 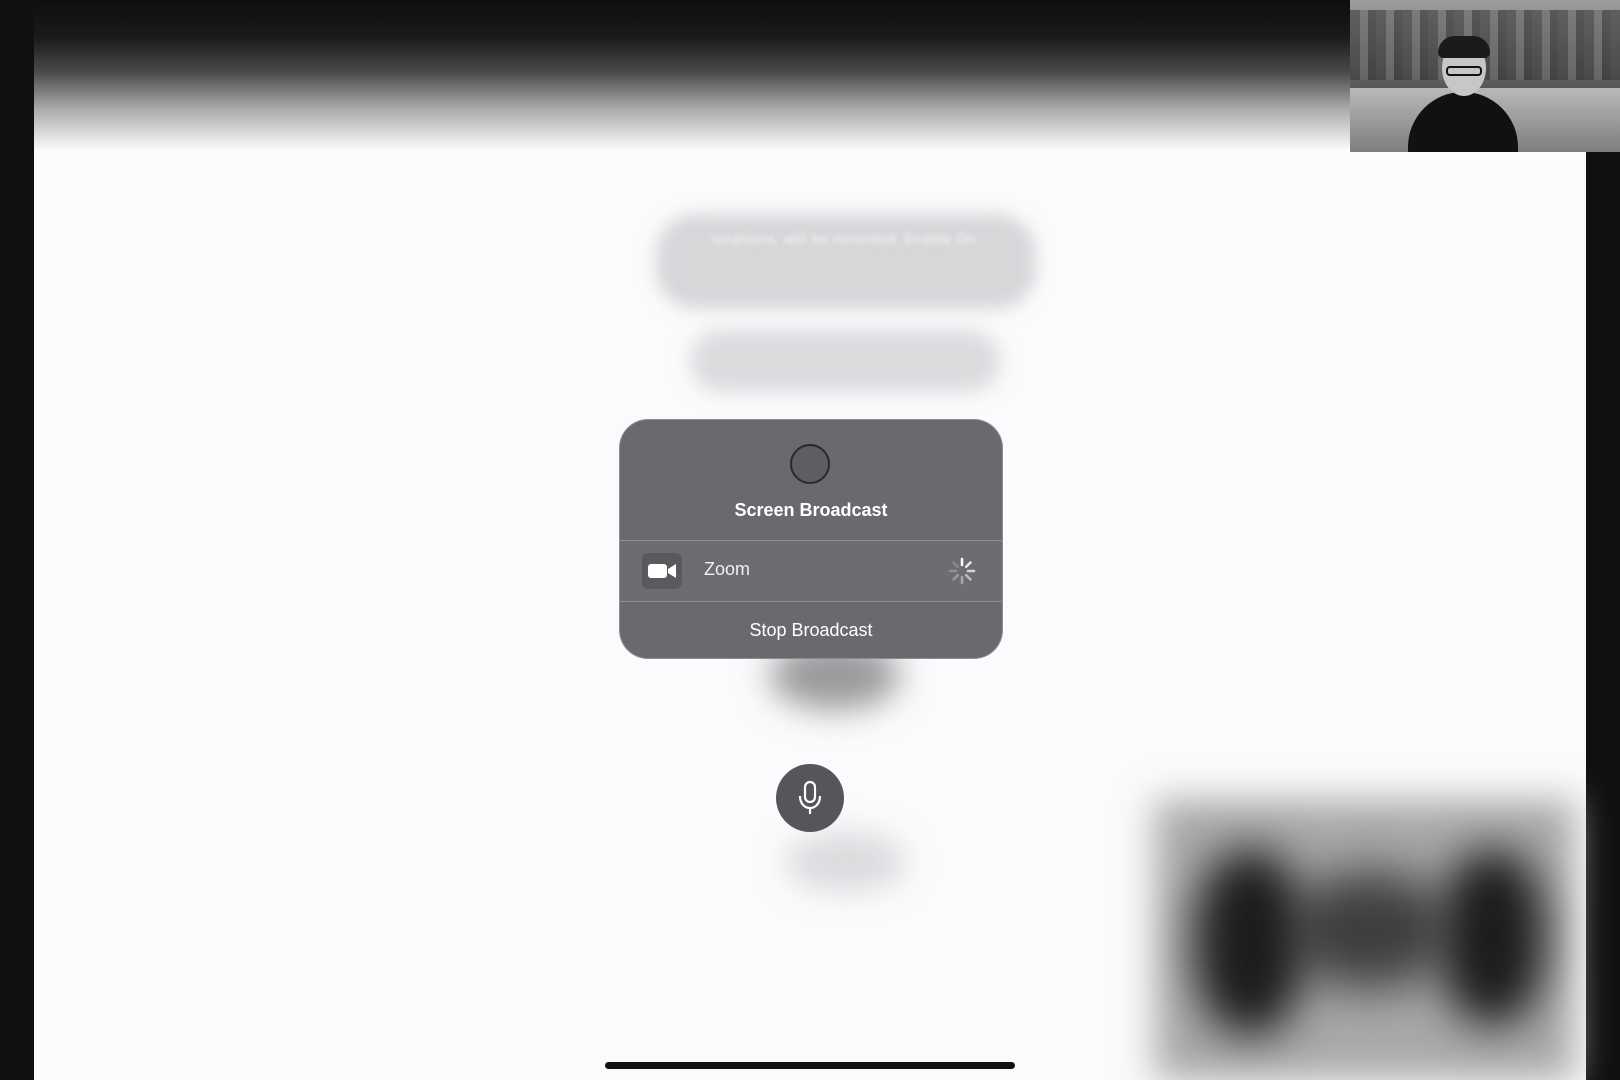 What do you see at coordinates (1464, 71) in the screenshot?
I see `glasses-icon` at bounding box center [1464, 71].